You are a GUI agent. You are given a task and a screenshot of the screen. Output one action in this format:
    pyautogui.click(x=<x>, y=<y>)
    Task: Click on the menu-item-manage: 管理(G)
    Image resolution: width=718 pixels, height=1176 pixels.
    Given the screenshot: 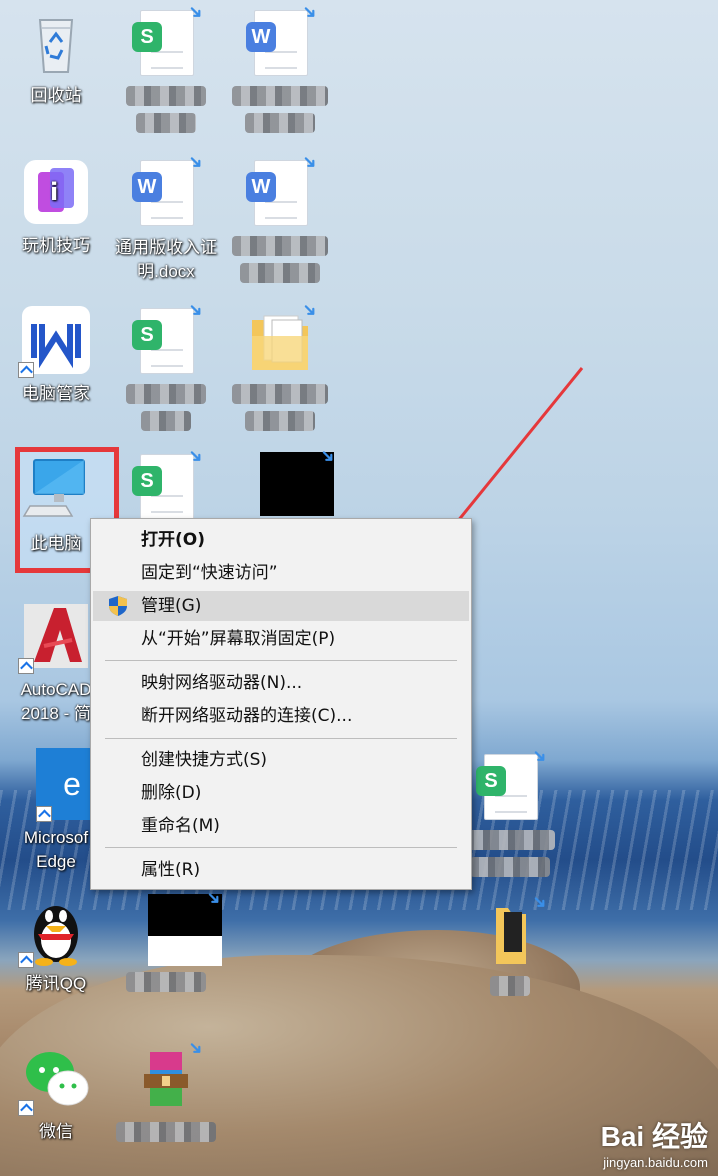 What is the action you would take?
    pyautogui.click(x=281, y=606)
    